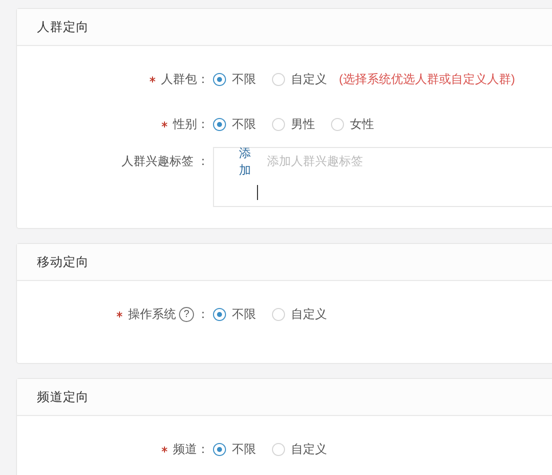 This screenshot has height=475, width=552. Describe the element at coordinates (257, 192) in the screenshot. I see `text-cursor` at that location.